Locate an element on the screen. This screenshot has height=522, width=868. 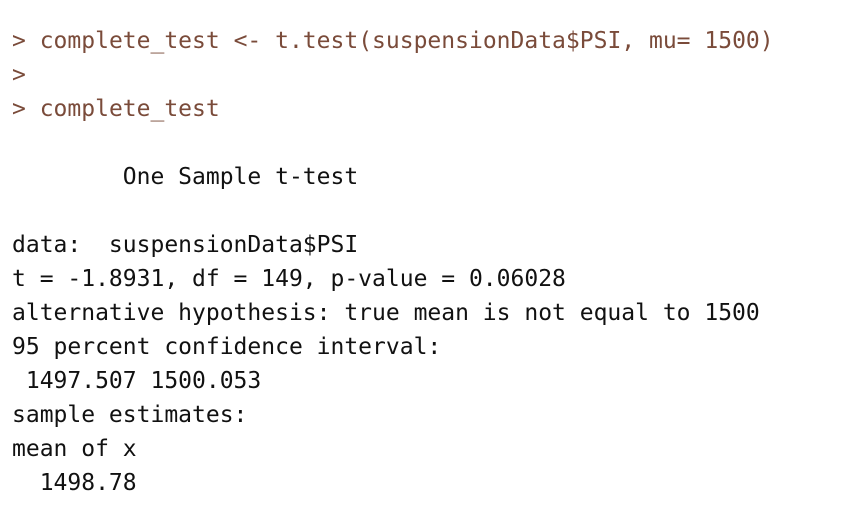
command-text: complete_test is located at coordinates (122, 109).